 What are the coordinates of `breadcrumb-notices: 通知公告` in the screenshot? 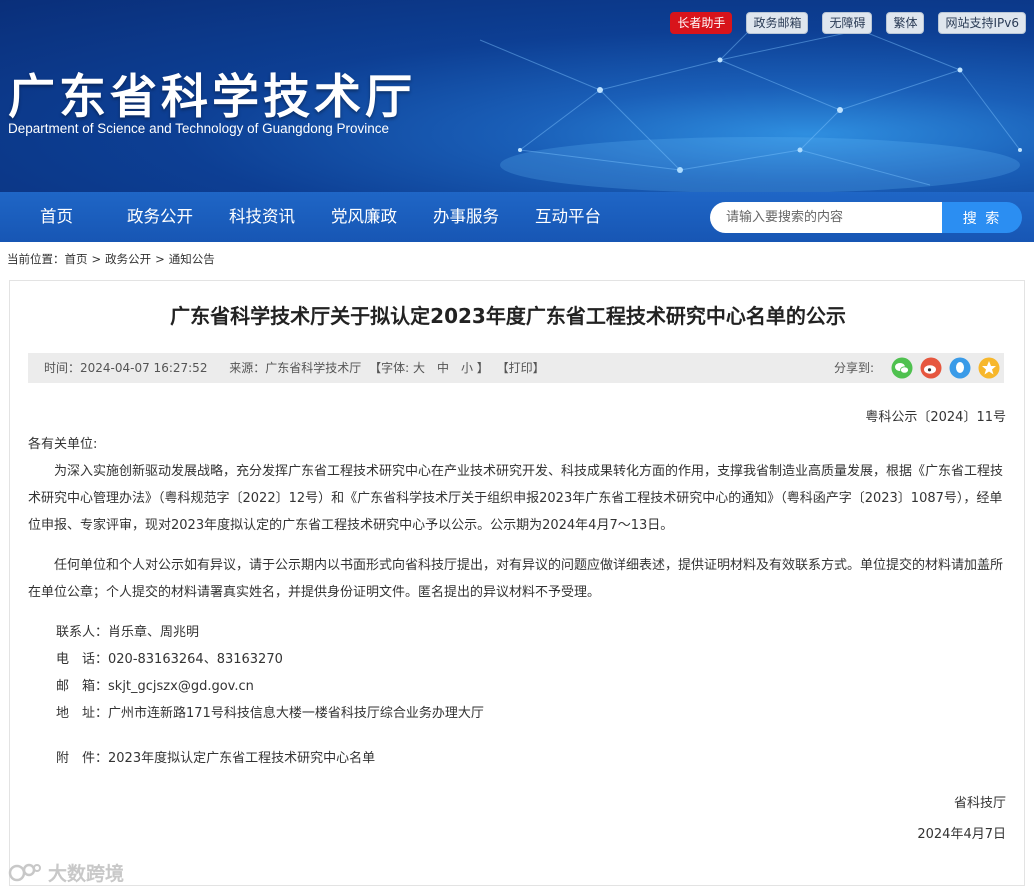 It's located at (192, 259).